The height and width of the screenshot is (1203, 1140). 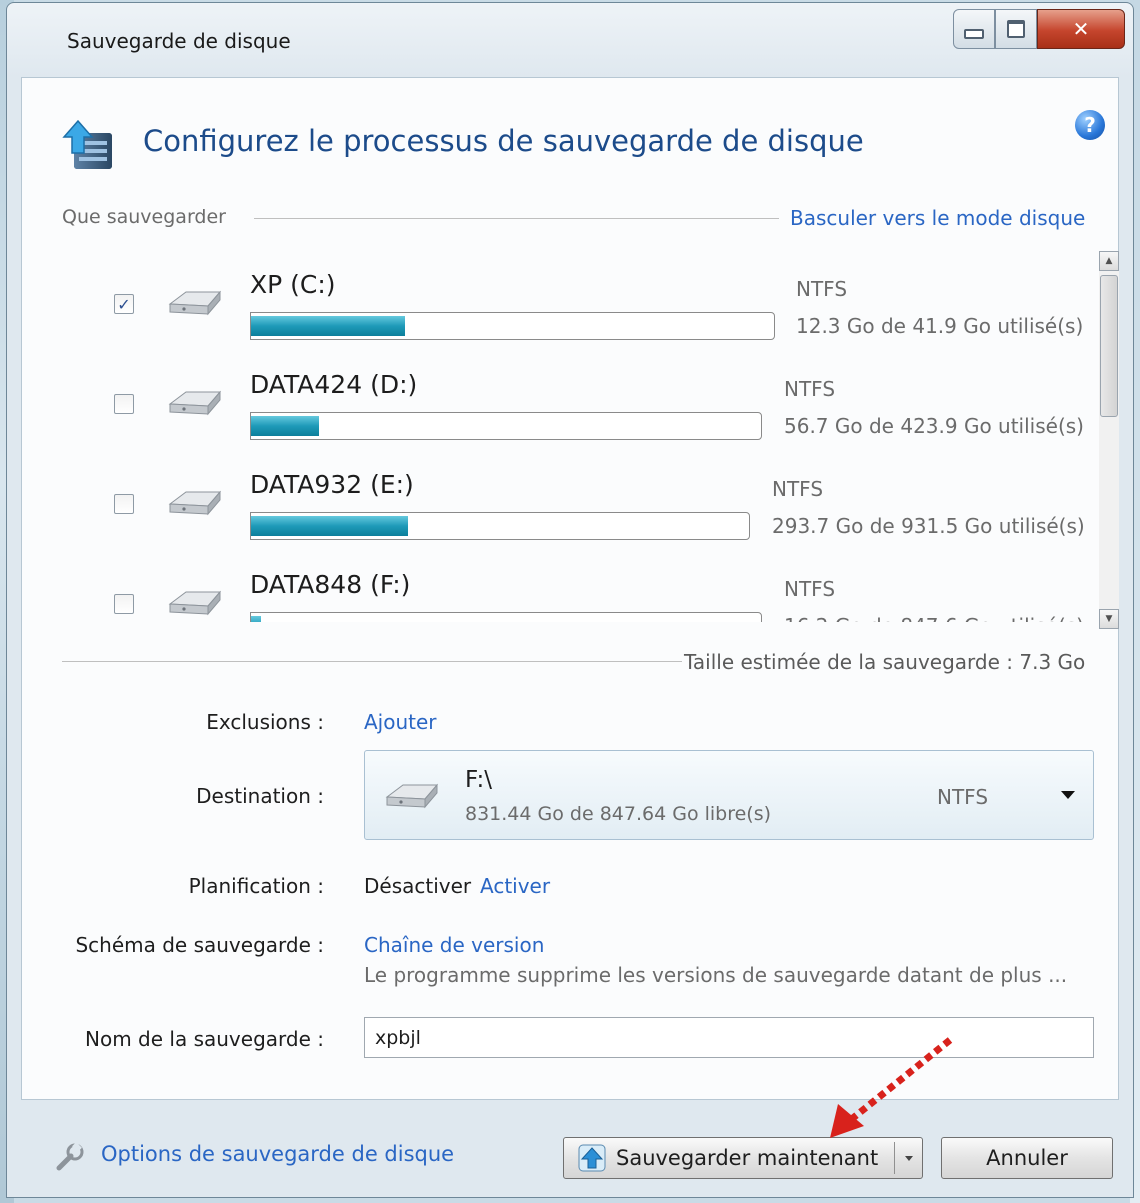 I want to click on disk-usage-text: 12.3 Go de 41.9 Go utilisé(s), so click(x=940, y=326).